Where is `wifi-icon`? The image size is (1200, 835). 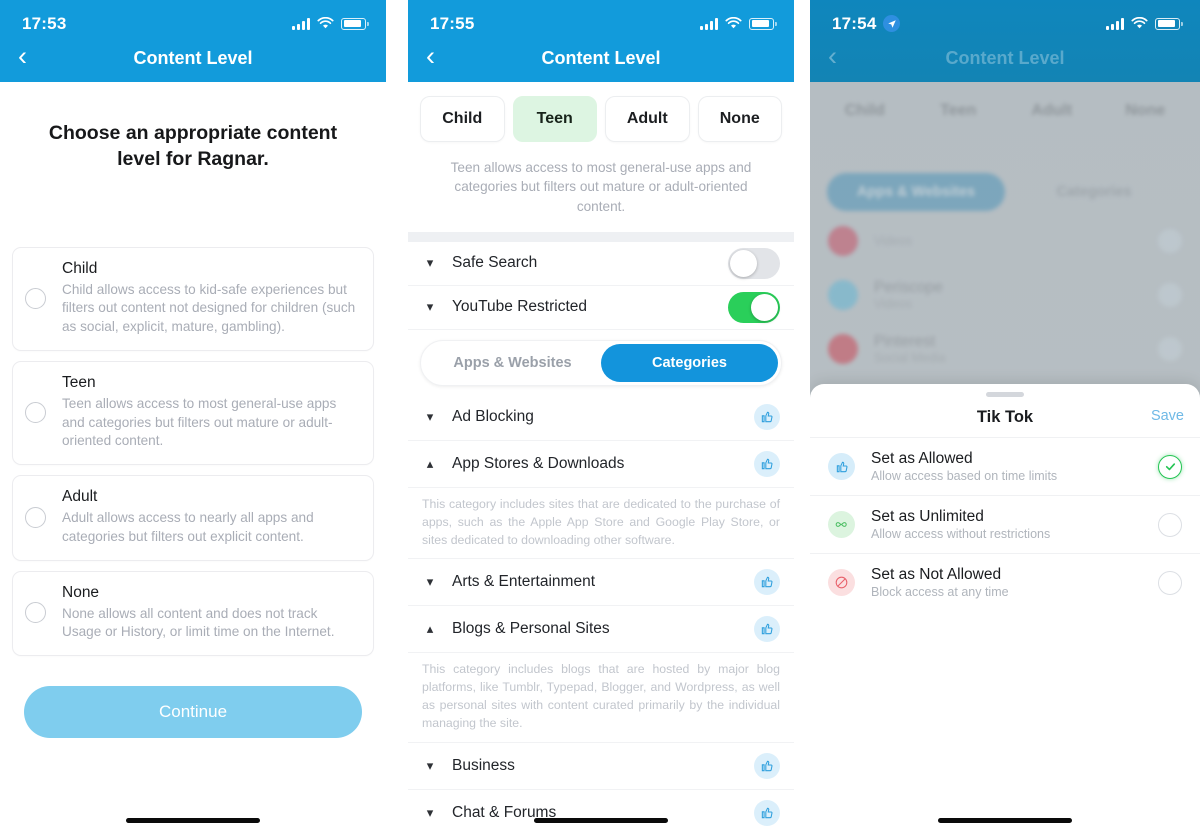
wifi-icon is located at coordinates (1139, 23).